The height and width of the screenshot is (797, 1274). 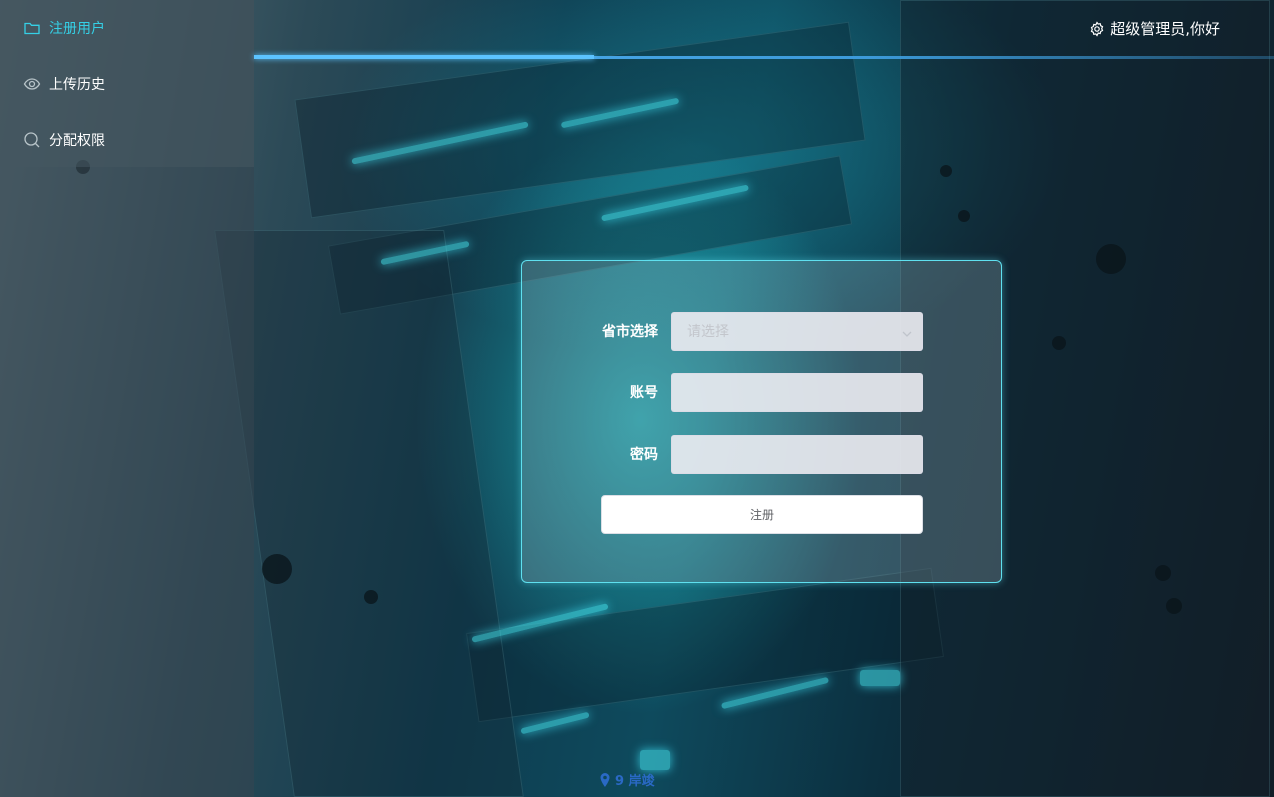 What do you see at coordinates (77, 141) in the screenshot?
I see `sidebar-item-label: 分配权限` at bounding box center [77, 141].